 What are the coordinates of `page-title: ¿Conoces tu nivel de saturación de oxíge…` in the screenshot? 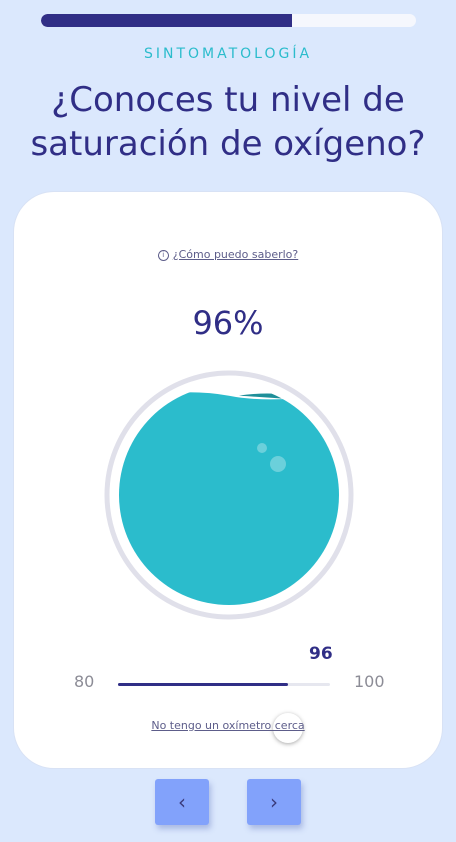 It's located at (228, 122).